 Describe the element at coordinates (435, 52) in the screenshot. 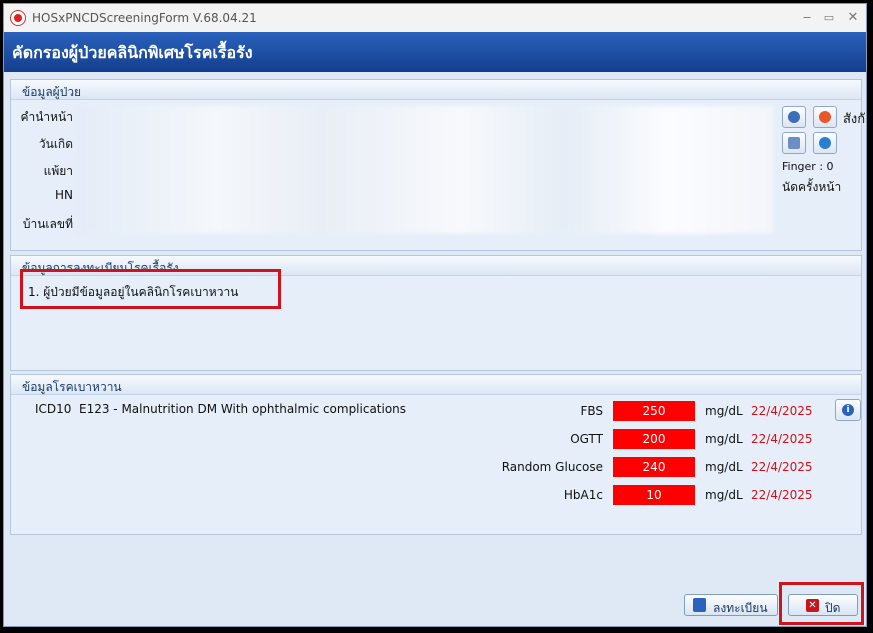

I see `form-header: คัดกรองผู้ป่วยคลินิกพิเศษโรคเรื้อรัง` at that location.